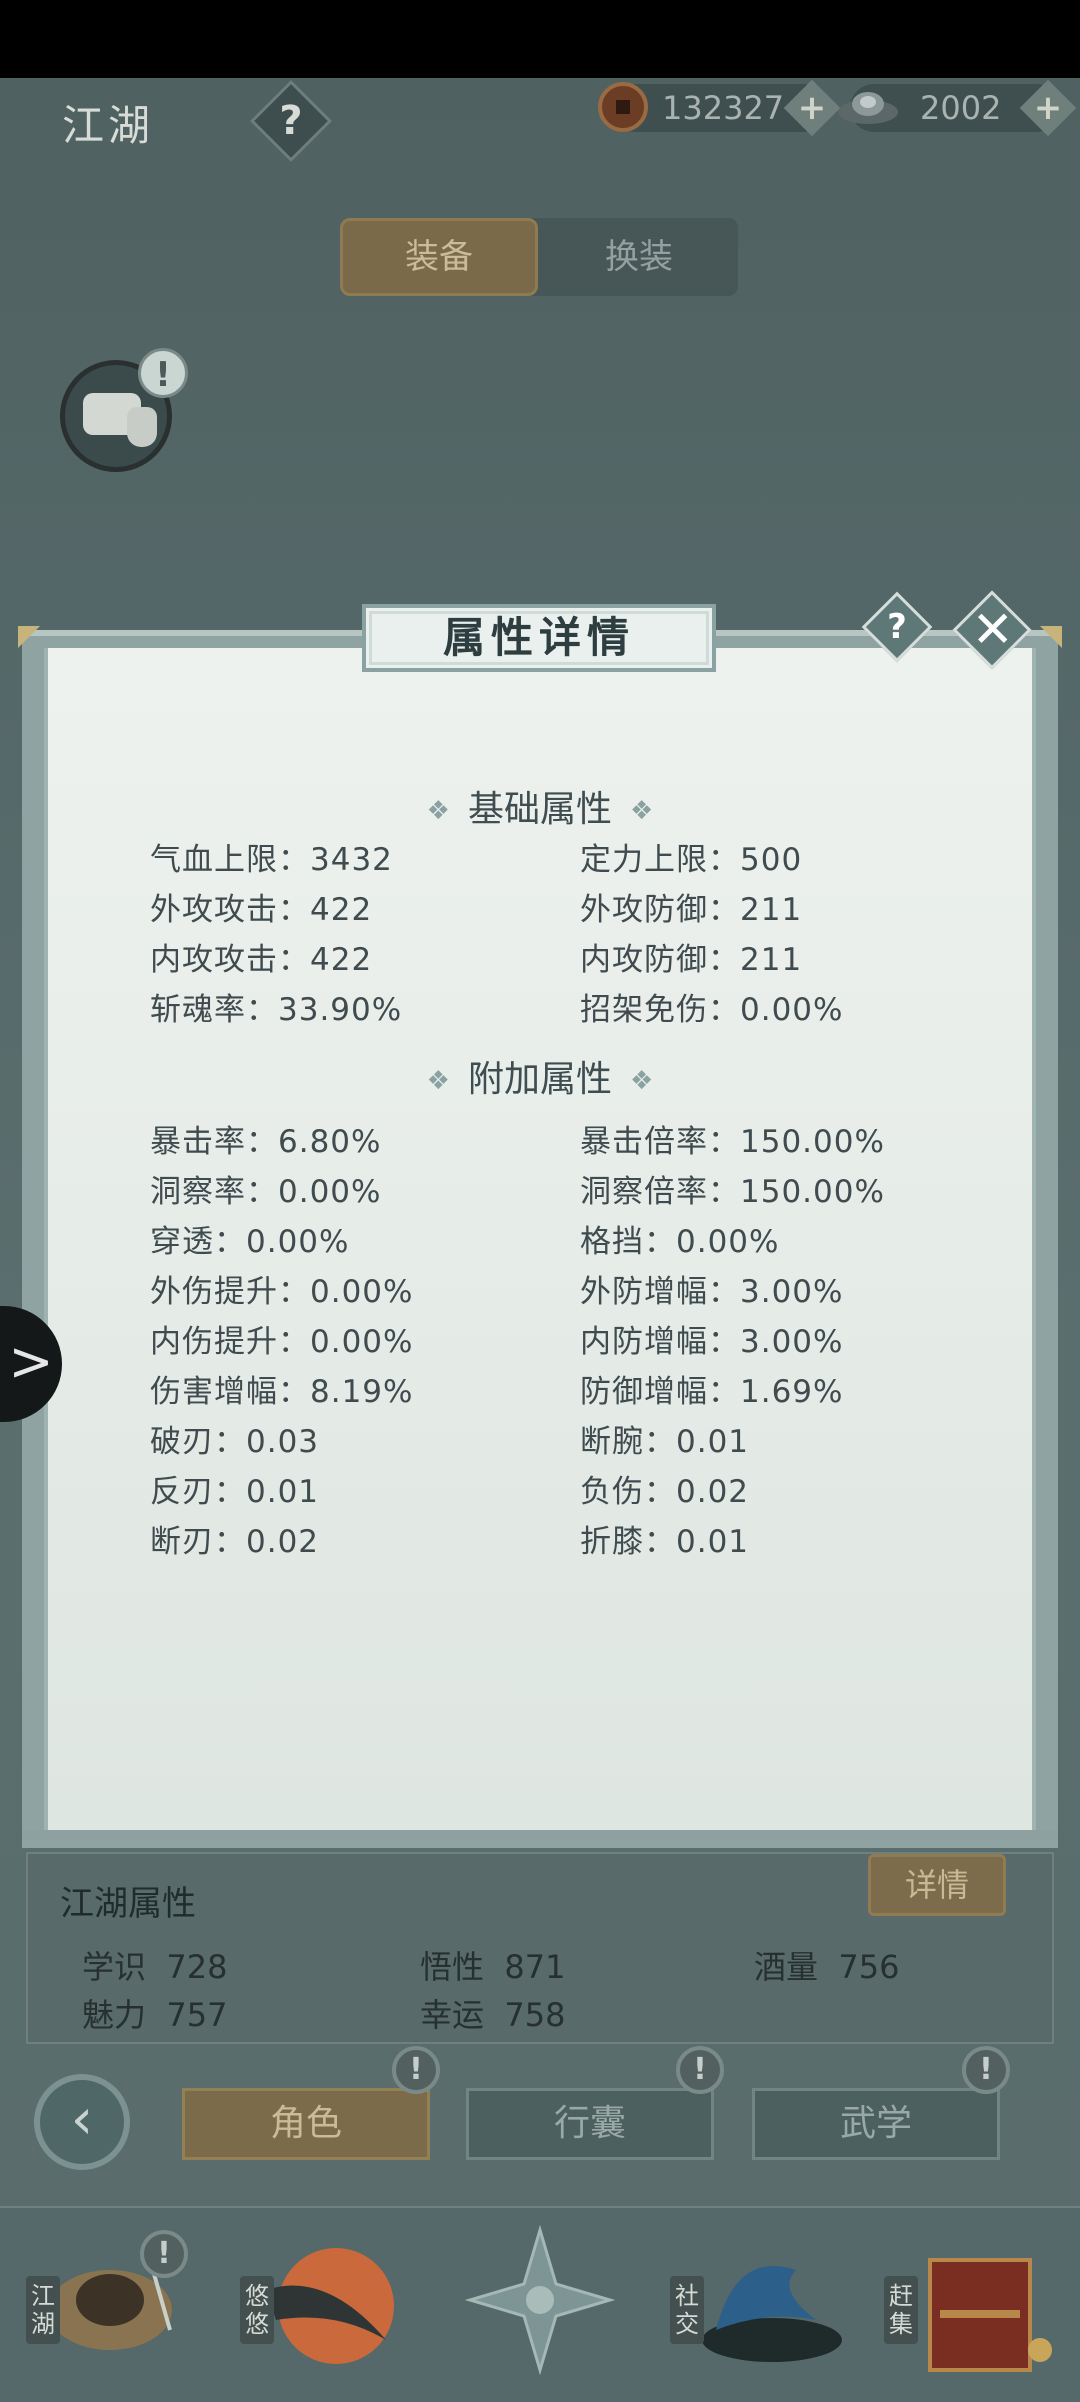 The image size is (1080, 2402). What do you see at coordinates (540, 1079) in the screenshot?
I see `extra-attributes-heading: ❖ 附加属性 ❖` at bounding box center [540, 1079].